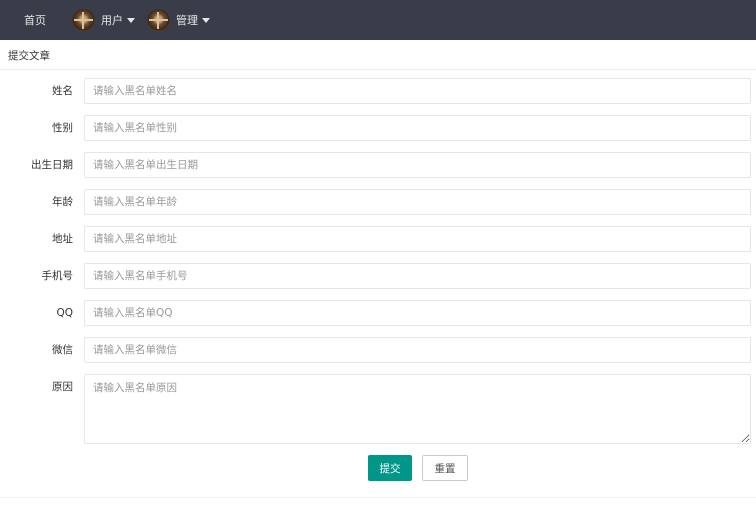  I want to click on form-row-qq: QQ, so click(378, 313).